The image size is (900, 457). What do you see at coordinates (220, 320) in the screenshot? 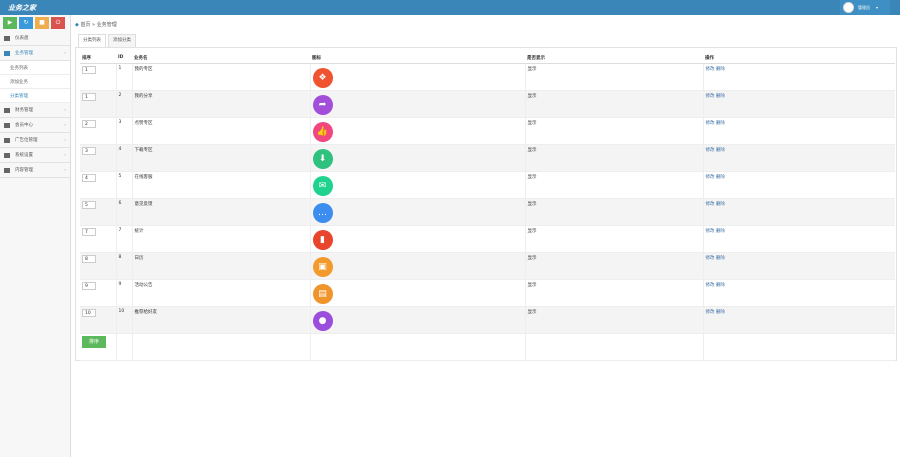
I see `row-name: 推荐给好友` at bounding box center [220, 320].